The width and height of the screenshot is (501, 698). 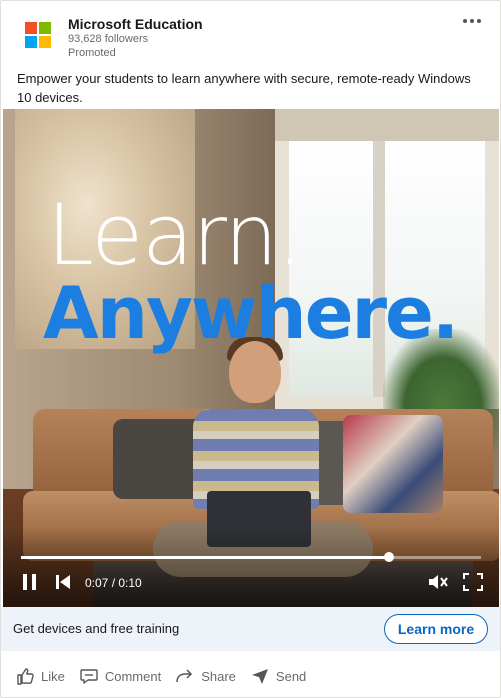 What do you see at coordinates (291, 676) in the screenshot?
I see `send-label: Send` at bounding box center [291, 676].